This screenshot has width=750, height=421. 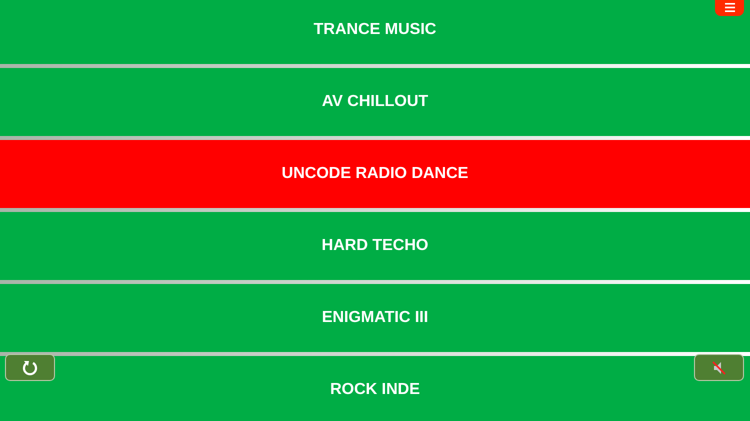 I want to click on menu-button, so click(x=729, y=8).